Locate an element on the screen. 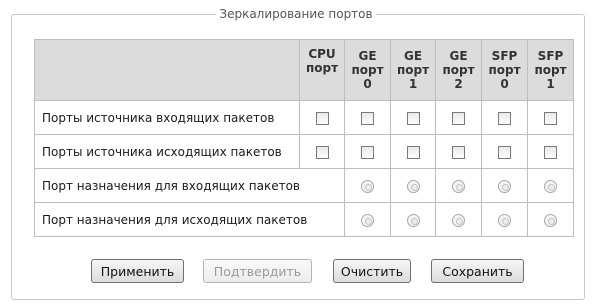 The width and height of the screenshot is (592, 307). column-header-sfp1-line: порт is located at coordinates (550, 70).